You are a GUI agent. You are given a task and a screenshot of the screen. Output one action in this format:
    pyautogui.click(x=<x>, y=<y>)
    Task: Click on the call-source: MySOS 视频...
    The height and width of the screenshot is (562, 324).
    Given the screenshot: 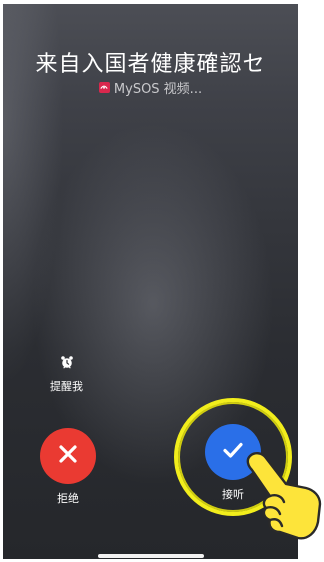 What is the action you would take?
    pyautogui.click(x=150, y=87)
    